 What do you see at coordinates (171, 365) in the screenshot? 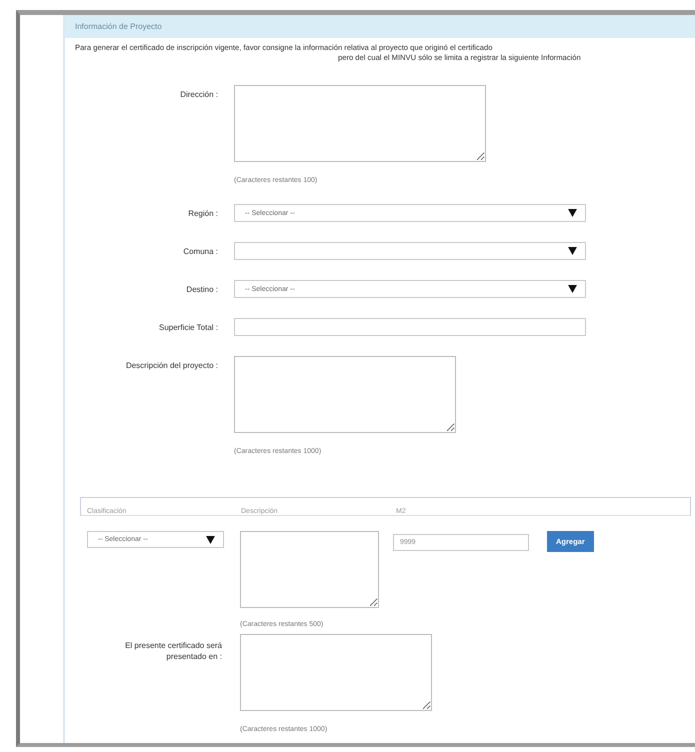
I see `field-label: Descripción del proyecto :` at bounding box center [171, 365].